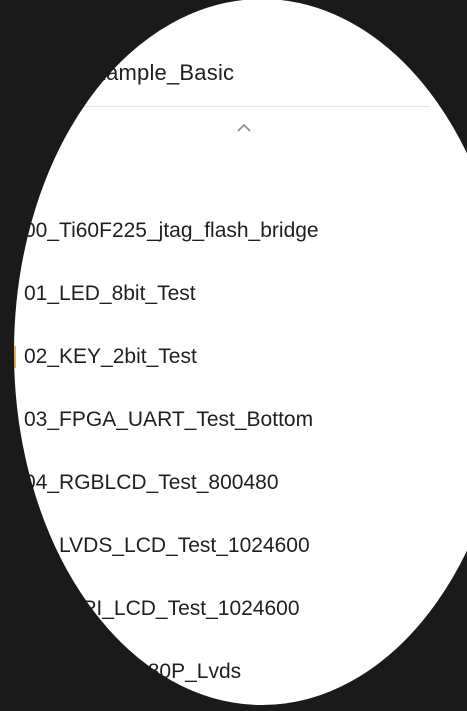 This screenshot has width=467, height=711. Describe the element at coordinates (8, 12) in the screenshot. I see `edge-text: 0k` at that location.